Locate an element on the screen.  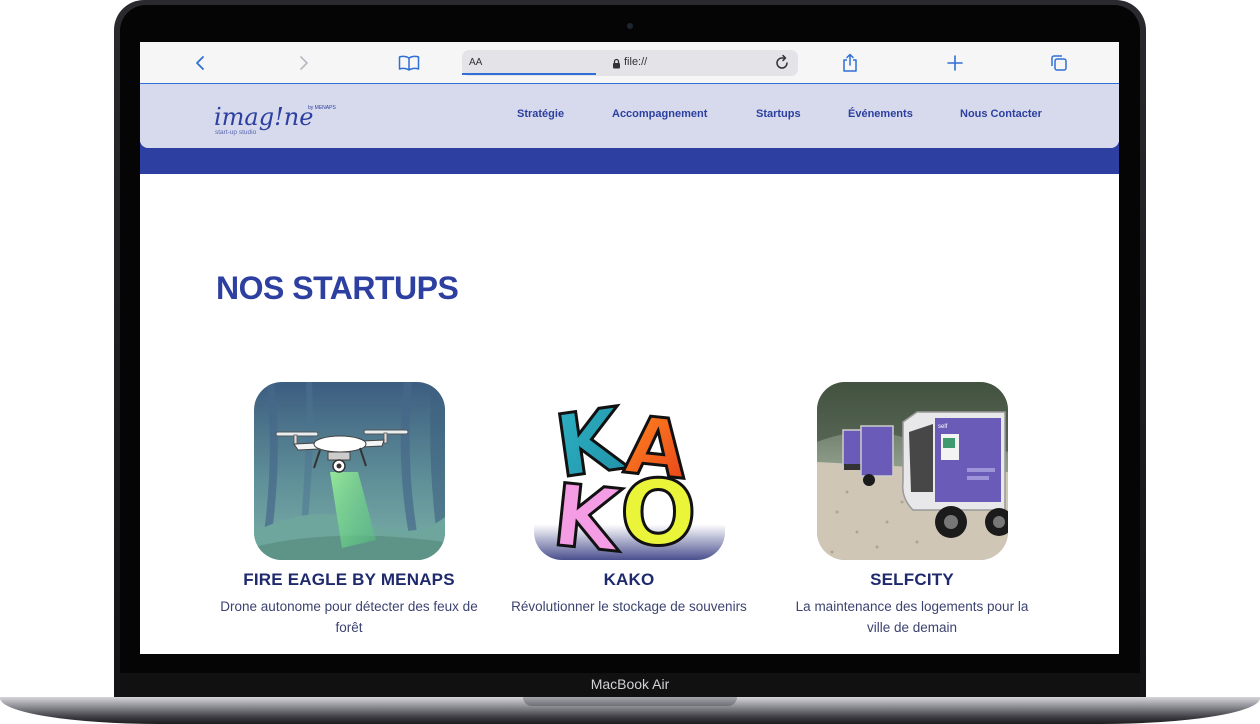
reader-options: AA is located at coordinates (475, 62).